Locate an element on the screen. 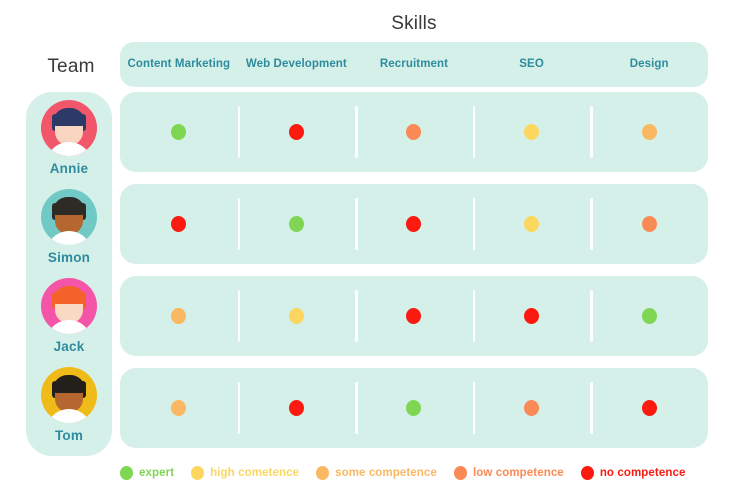 This screenshot has width=740, height=500. member-name-label: Simon is located at coordinates (69, 257).